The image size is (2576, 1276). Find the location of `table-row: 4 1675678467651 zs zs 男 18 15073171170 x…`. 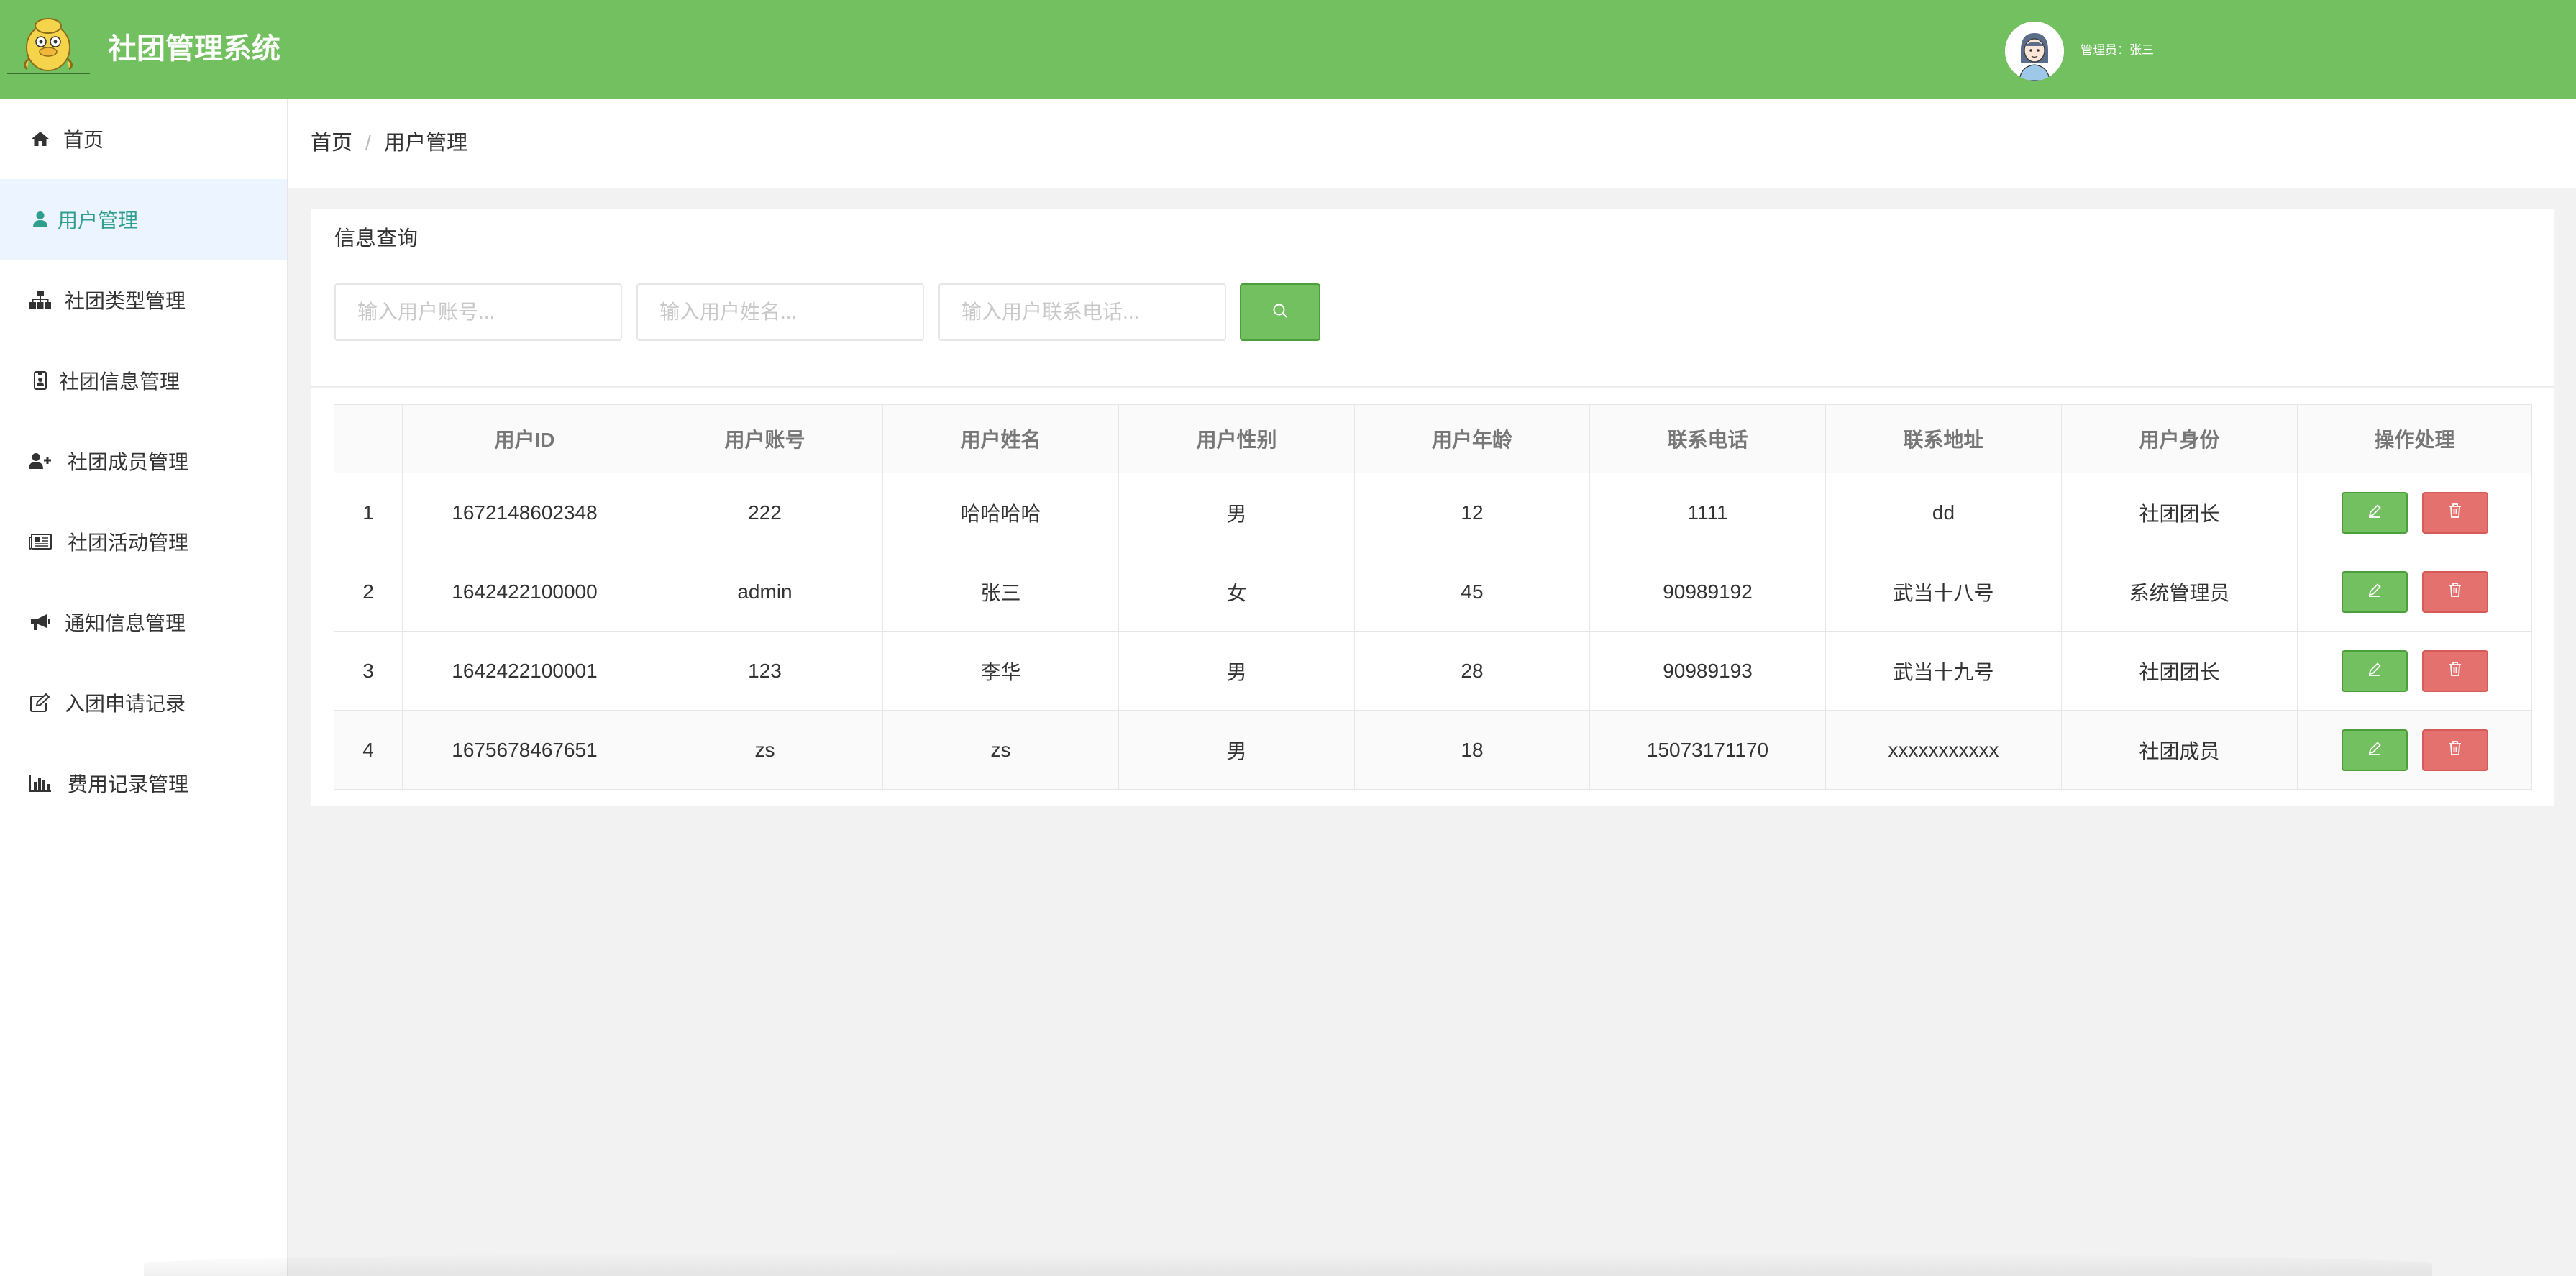

table-row: 4 1675678467651 zs zs 男 18 15073171170 x… is located at coordinates (1433, 750).